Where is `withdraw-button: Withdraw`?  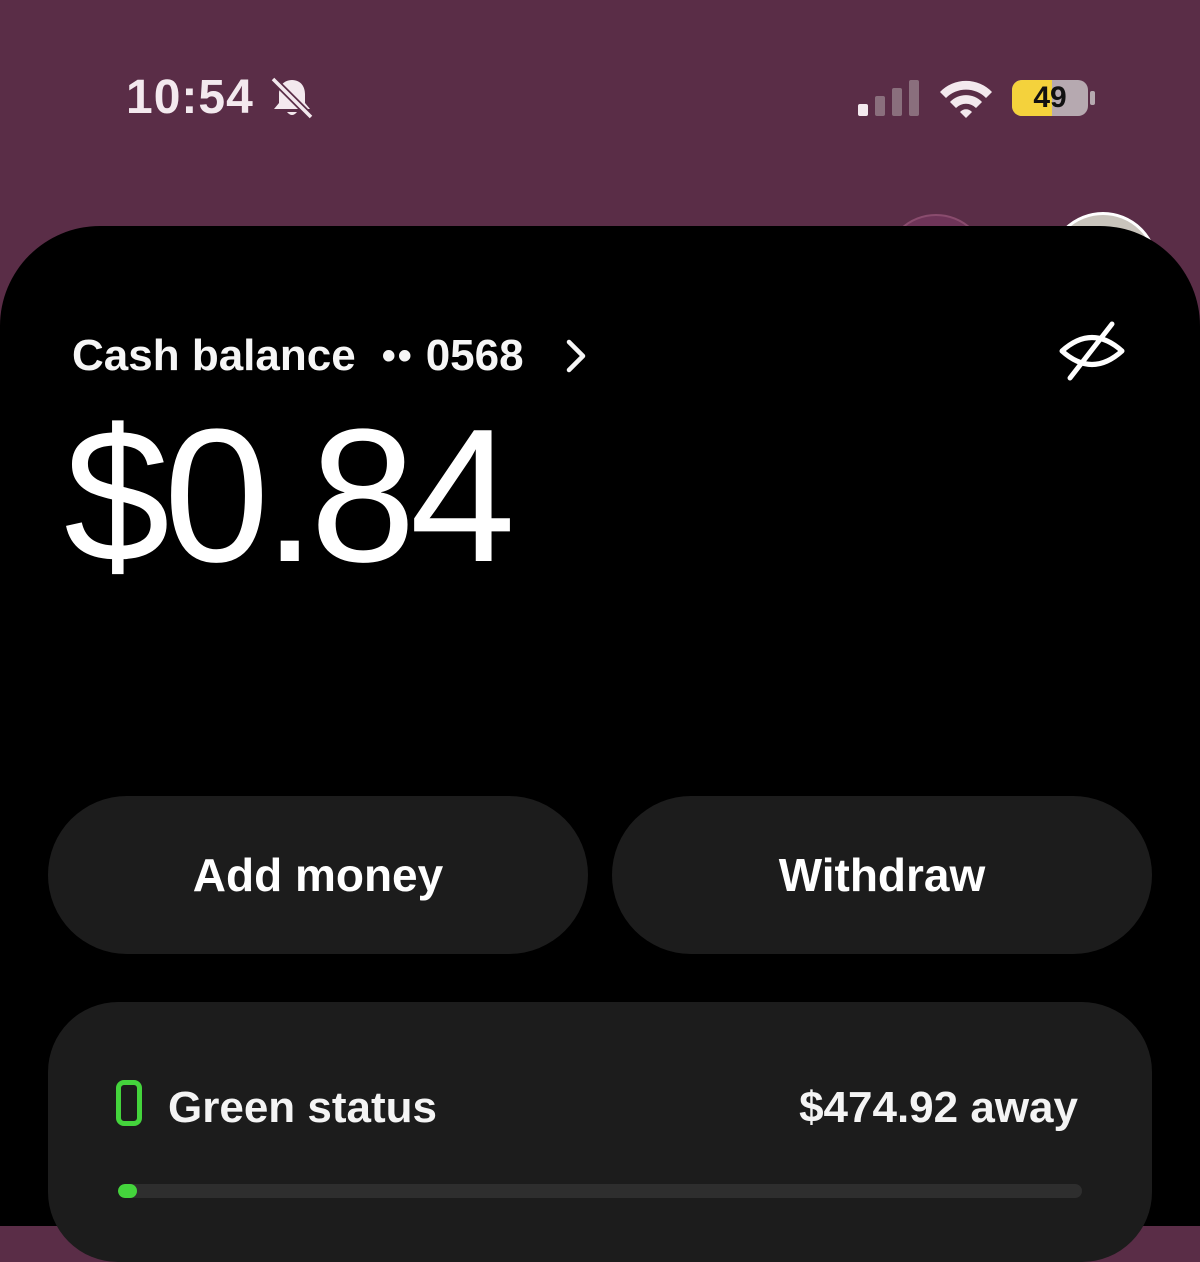
withdraw-button: Withdraw is located at coordinates (882, 875).